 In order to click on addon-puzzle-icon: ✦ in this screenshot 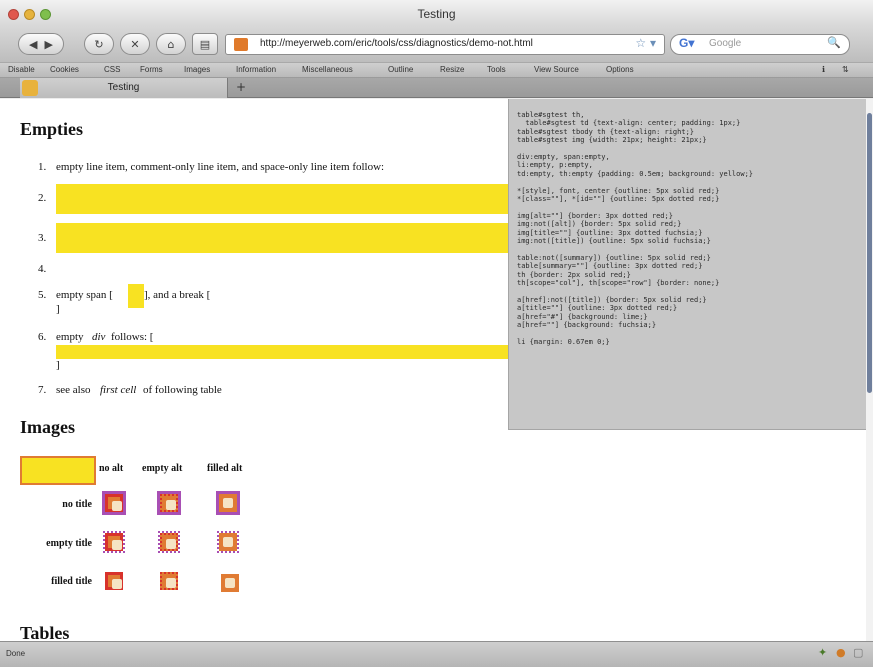, I will do `click(822, 652)`.